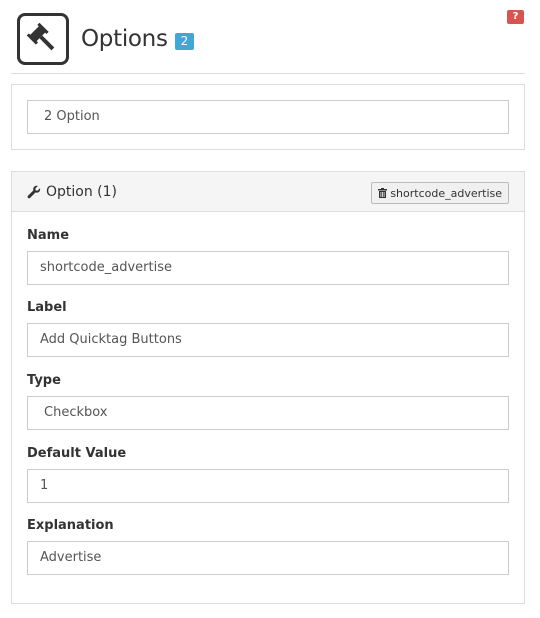 The image size is (540, 618). Describe the element at coordinates (47, 307) in the screenshot. I see `label-label: Label` at that location.